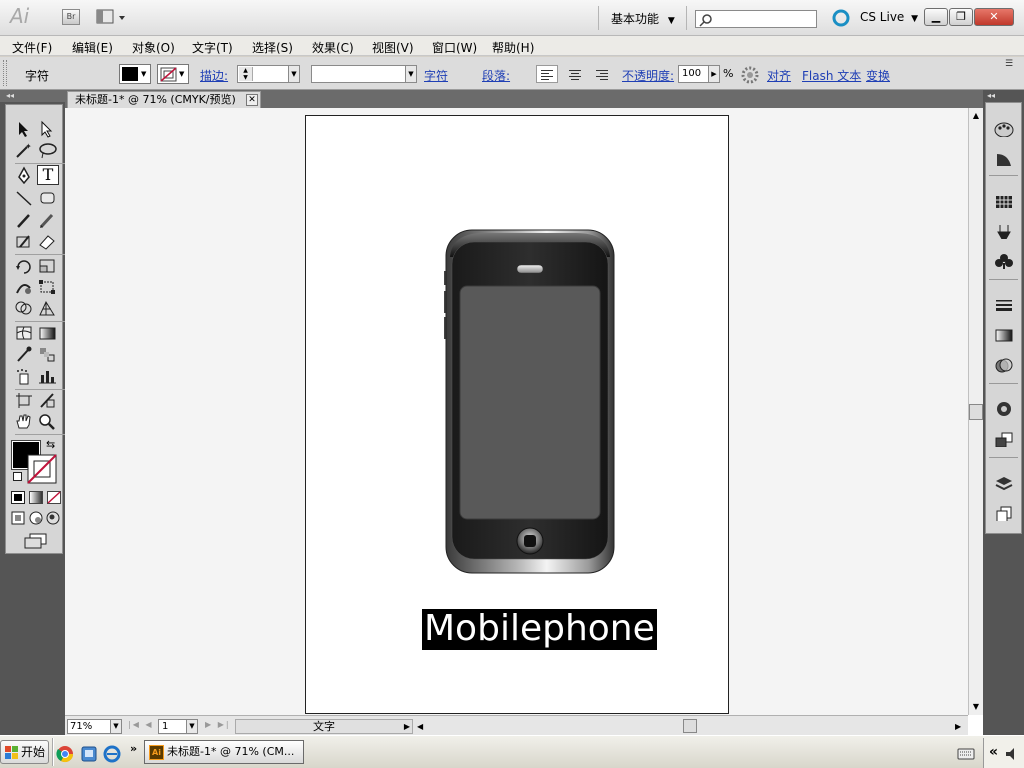  What do you see at coordinates (246, 74) in the screenshot?
I see `stepper-icon: ▲ ▼` at bounding box center [246, 74].